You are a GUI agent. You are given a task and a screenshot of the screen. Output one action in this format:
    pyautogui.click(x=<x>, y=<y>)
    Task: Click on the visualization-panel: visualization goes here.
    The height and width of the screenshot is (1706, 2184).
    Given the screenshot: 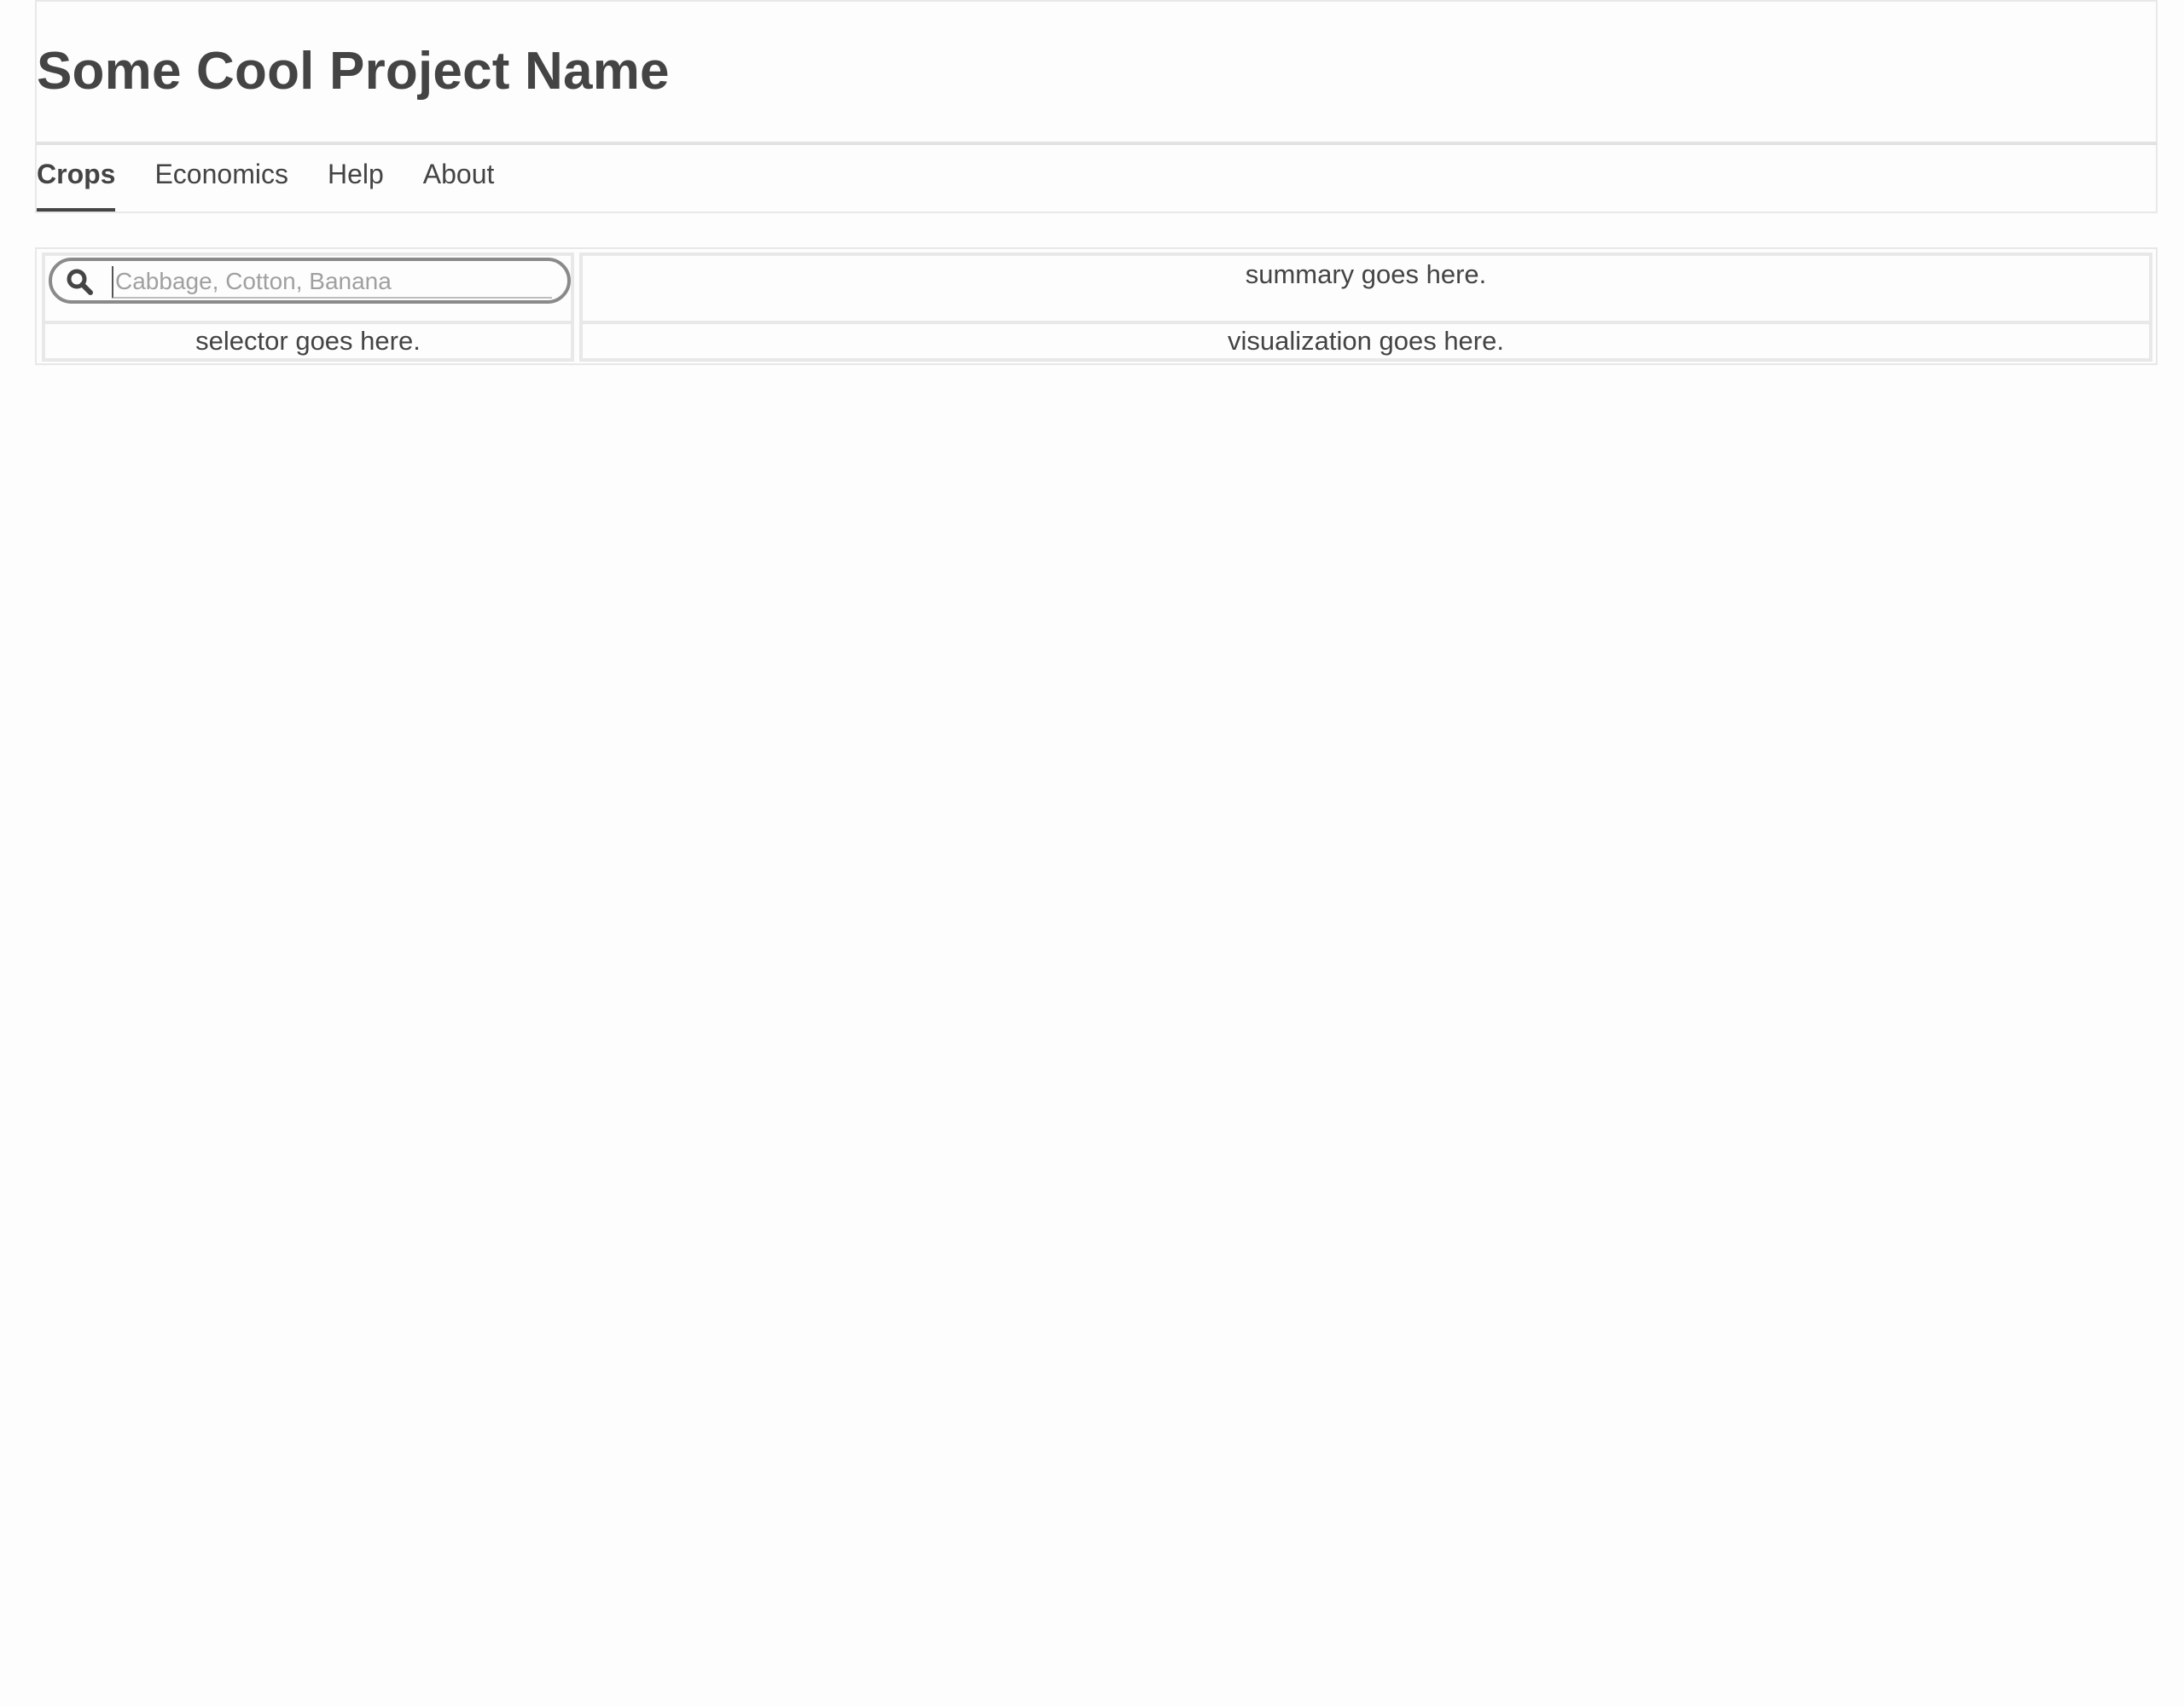 What is the action you would take?
    pyautogui.click(x=1366, y=342)
    